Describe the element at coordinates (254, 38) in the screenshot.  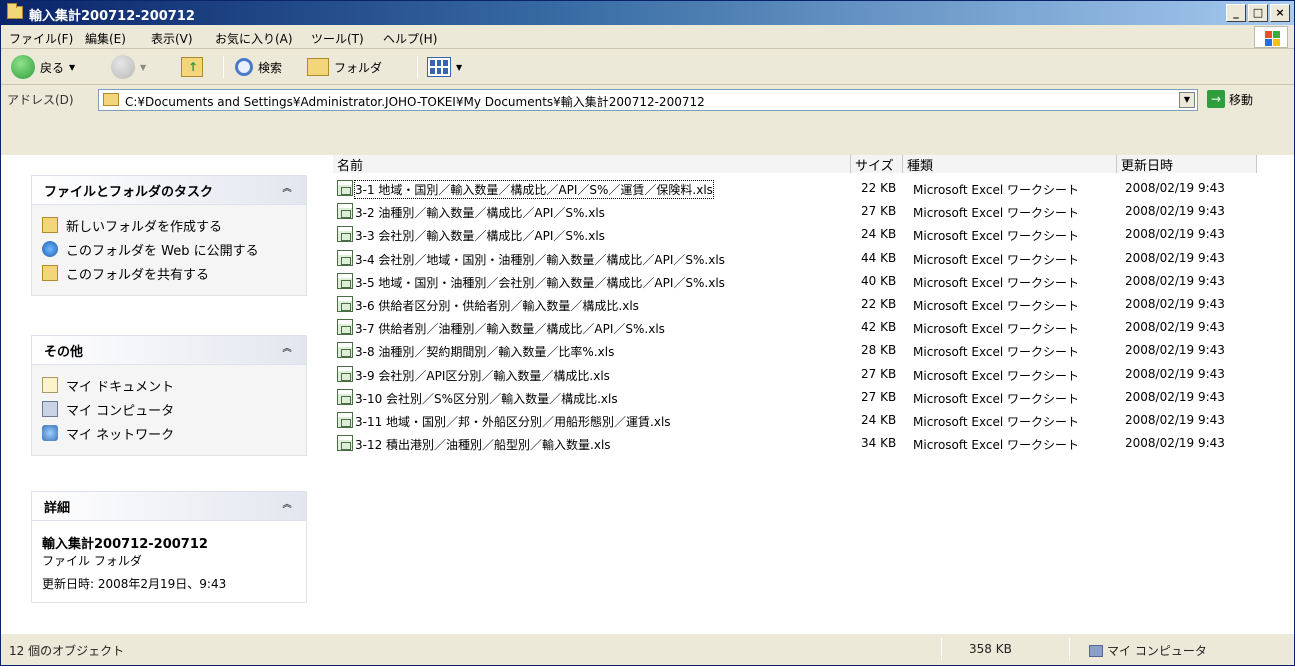
I see `menu-favorites: お気に入り(A)` at that location.